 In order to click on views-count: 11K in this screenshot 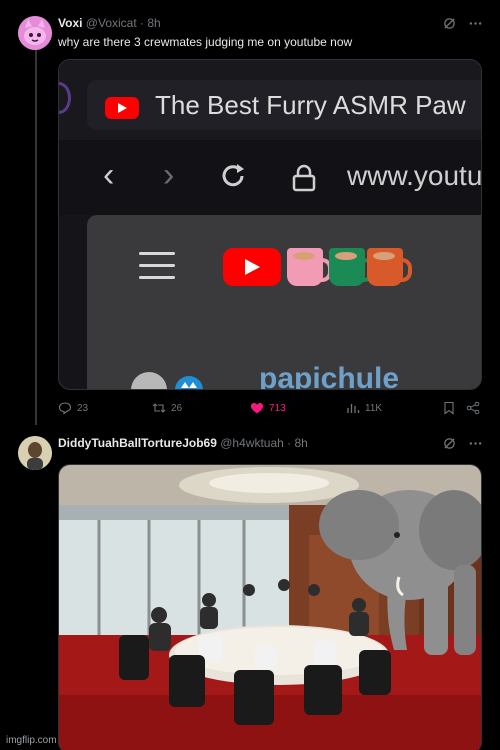, I will do `click(374, 408)`.